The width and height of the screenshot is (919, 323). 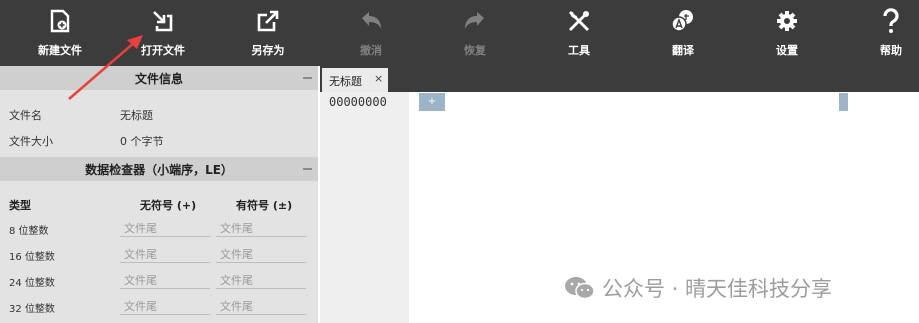 What do you see at coordinates (579, 22) in the screenshot?
I see `tools-icon` at bounding box center [579, 22].